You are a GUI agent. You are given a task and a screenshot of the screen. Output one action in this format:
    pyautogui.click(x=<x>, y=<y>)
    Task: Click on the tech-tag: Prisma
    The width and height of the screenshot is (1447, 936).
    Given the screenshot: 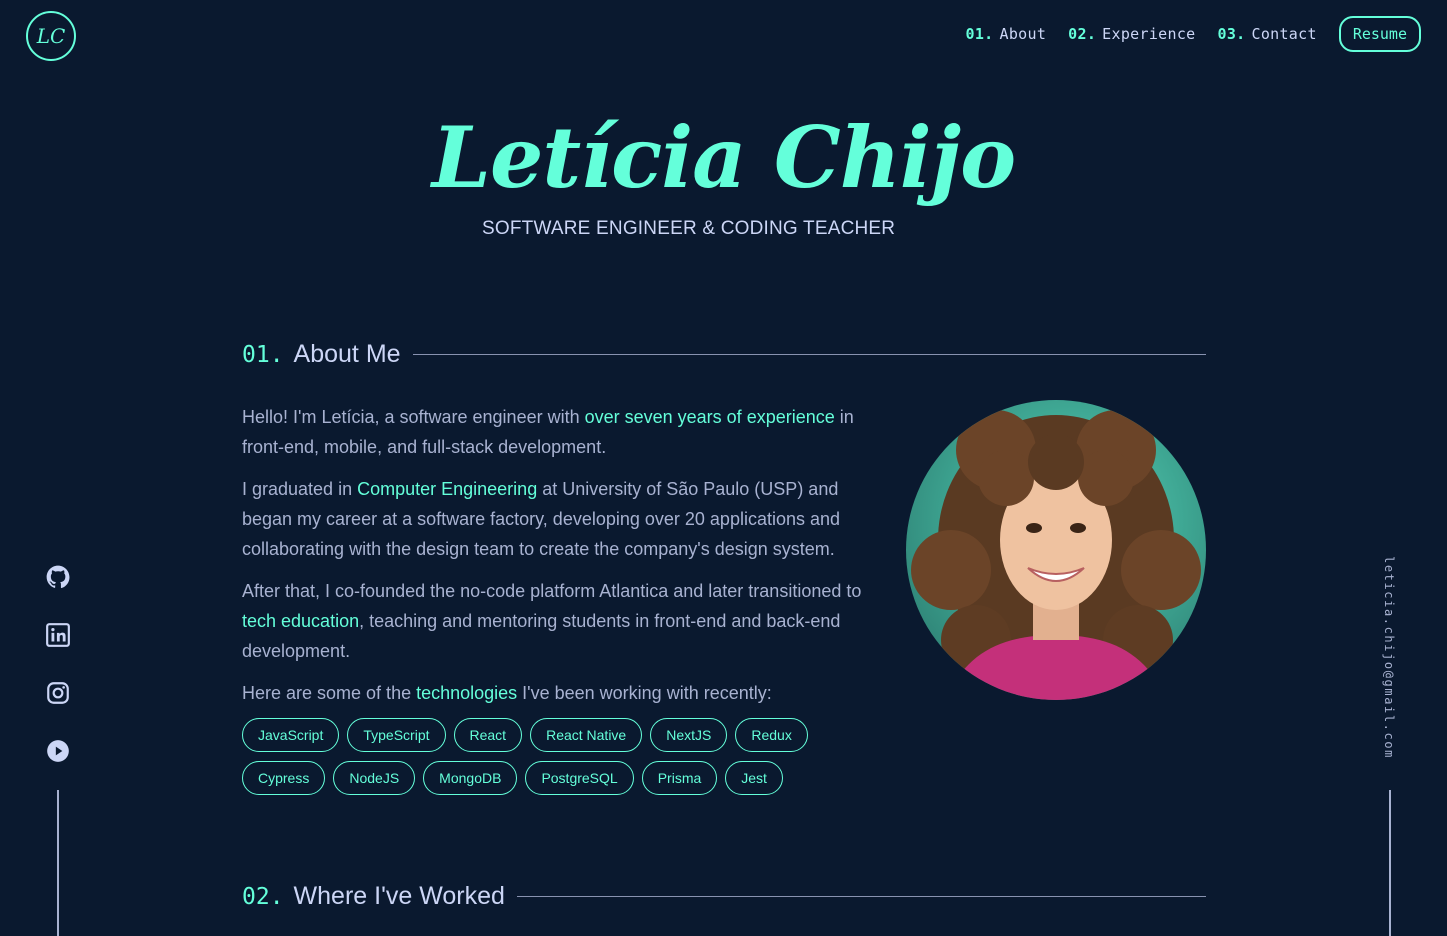 What is the action you would take?
    pyautogui.click(x=679, y=778)
    